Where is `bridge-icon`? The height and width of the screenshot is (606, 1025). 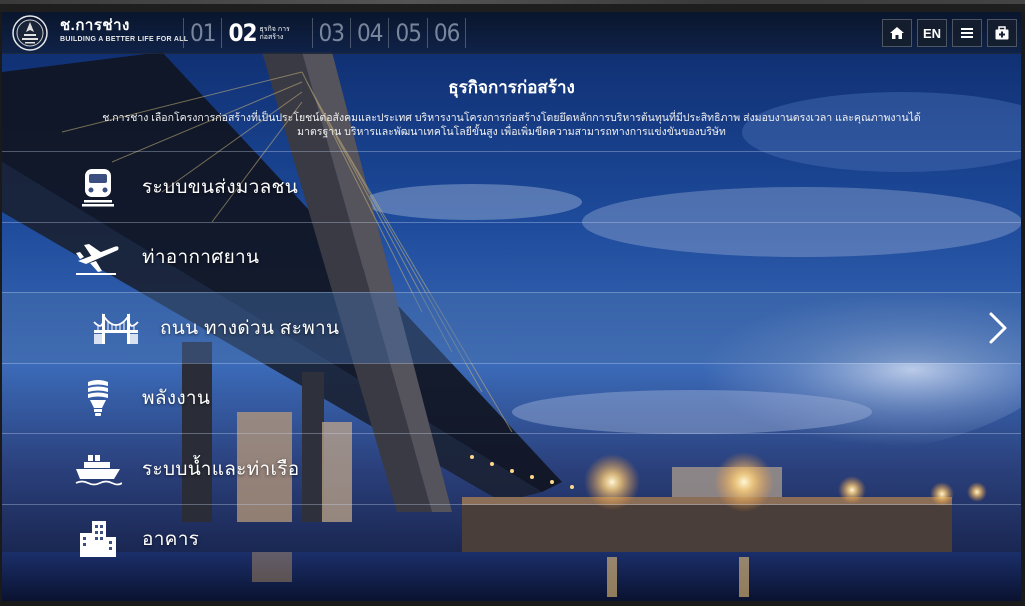 bridge-icon is located at coordinates (116, 328).